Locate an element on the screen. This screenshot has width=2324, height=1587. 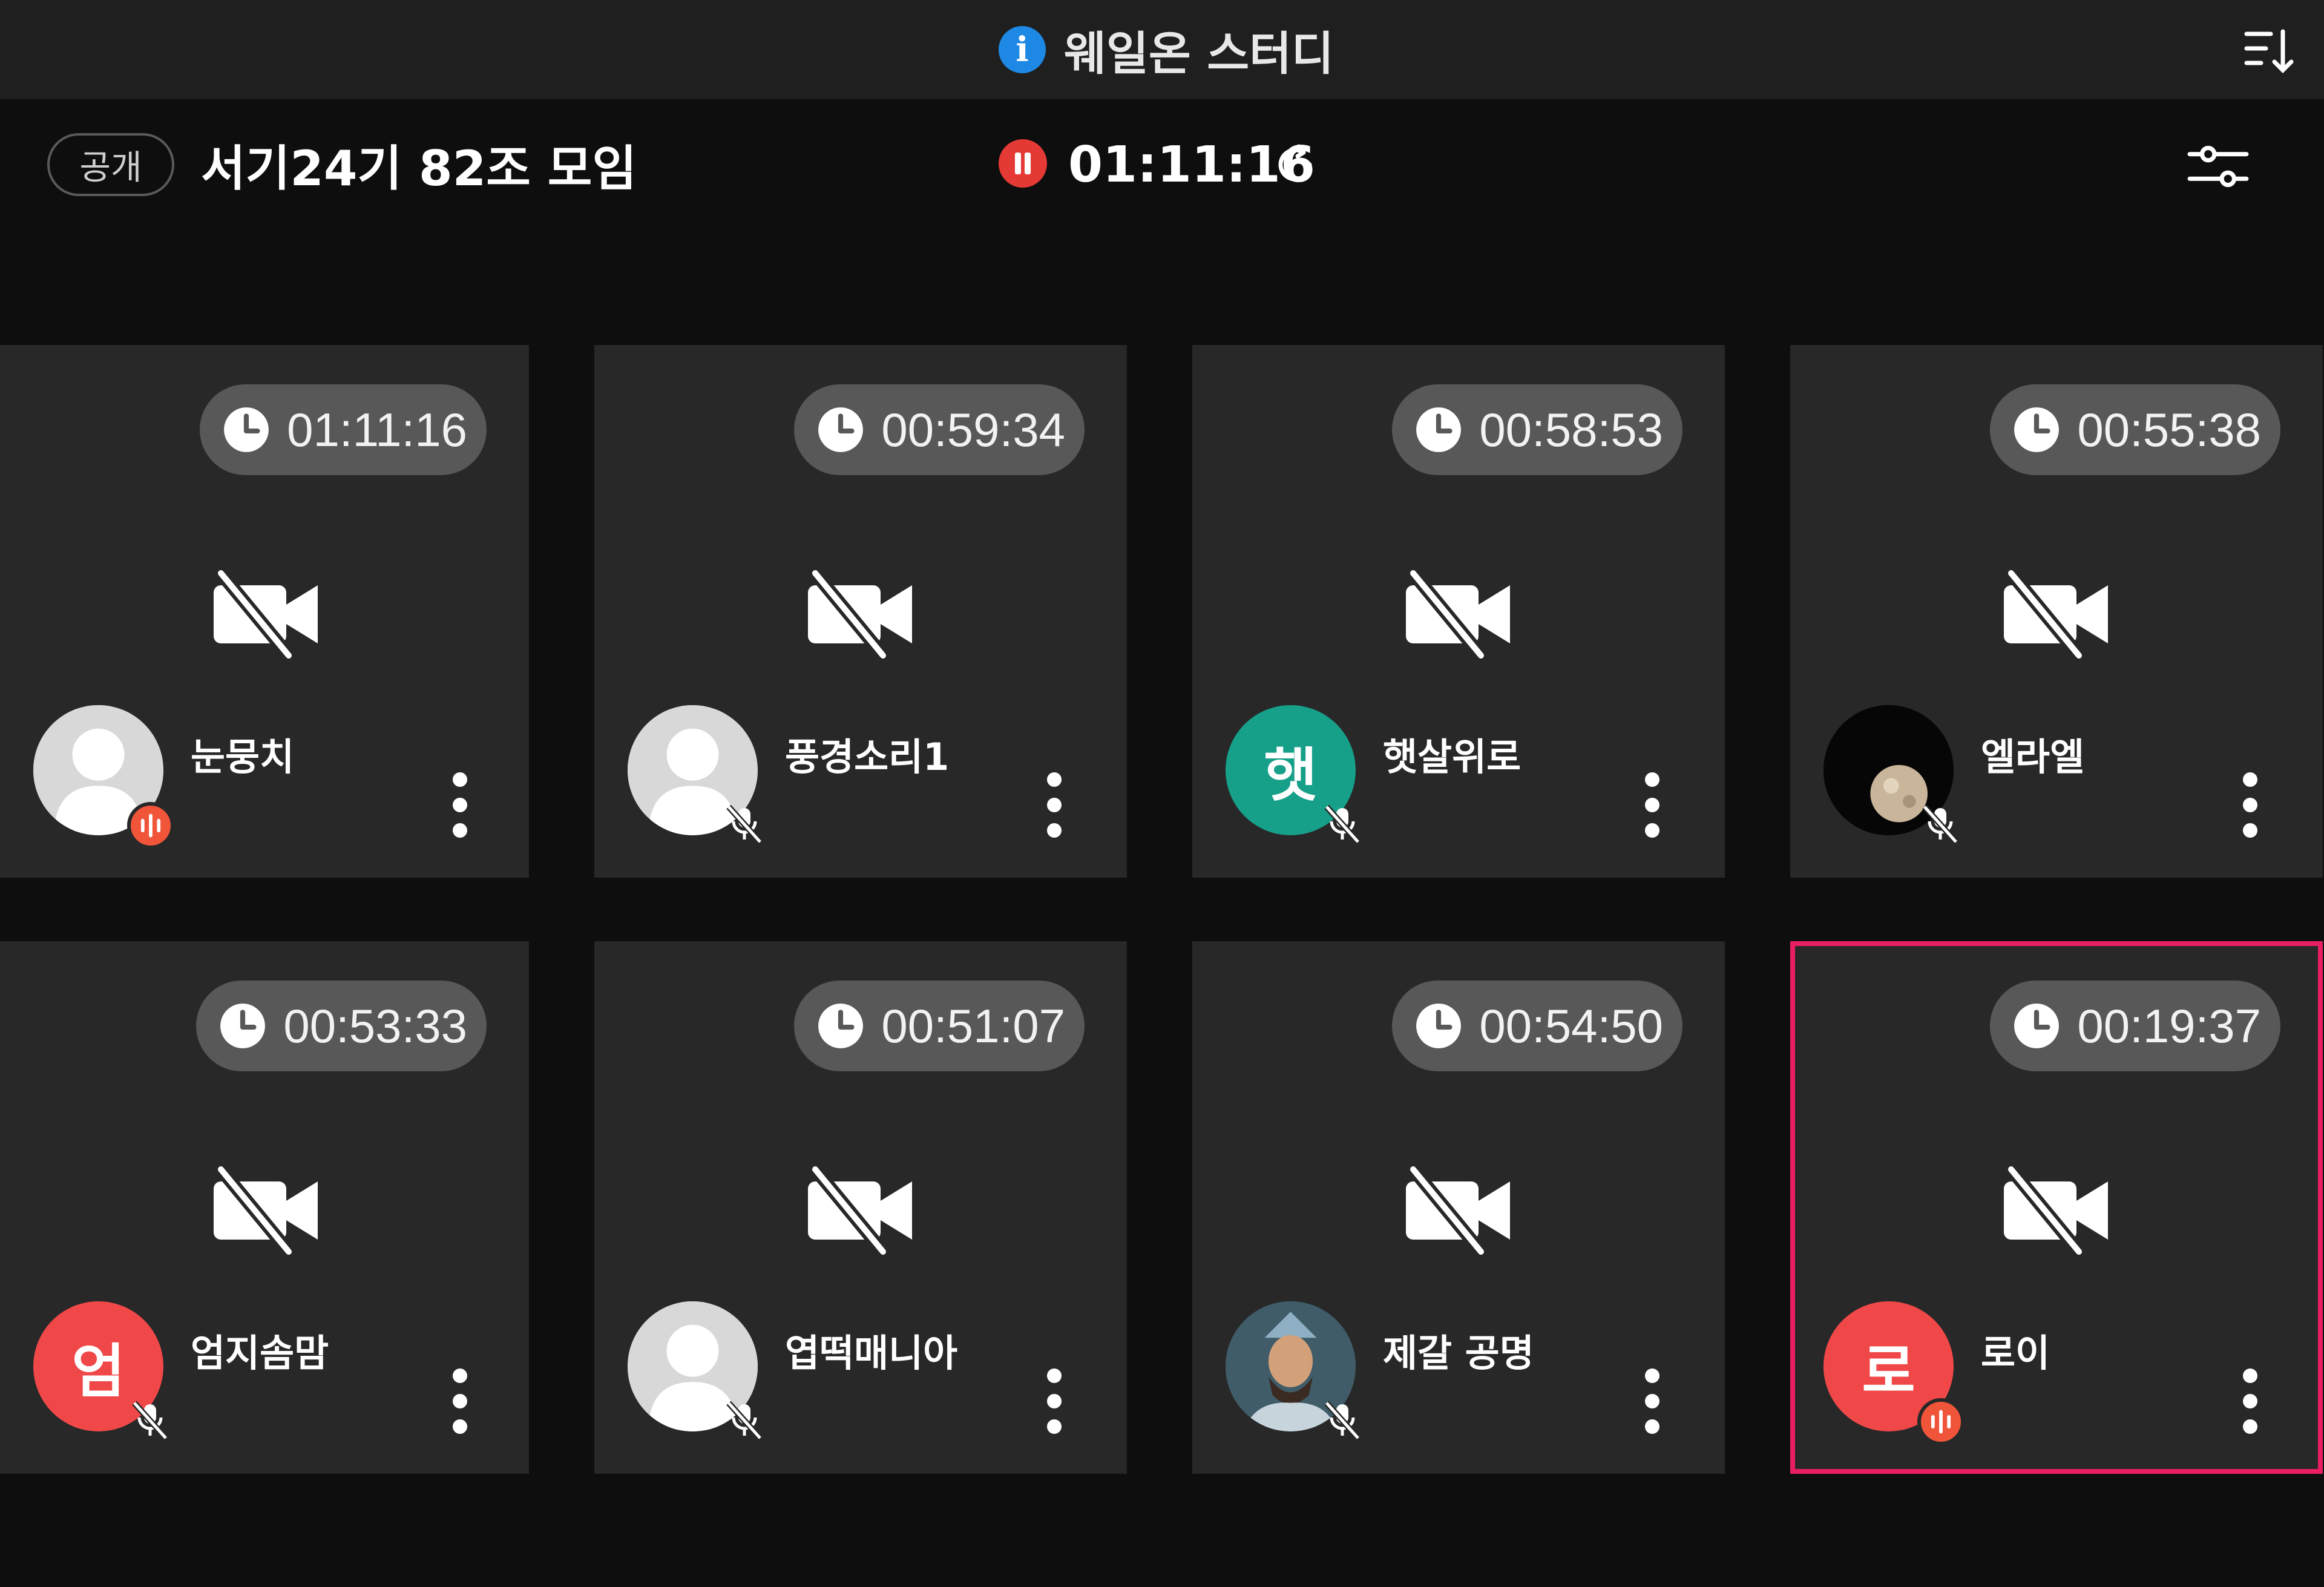
participant-time-pill: 00:53:33 is located at coordinates (341, 1026).